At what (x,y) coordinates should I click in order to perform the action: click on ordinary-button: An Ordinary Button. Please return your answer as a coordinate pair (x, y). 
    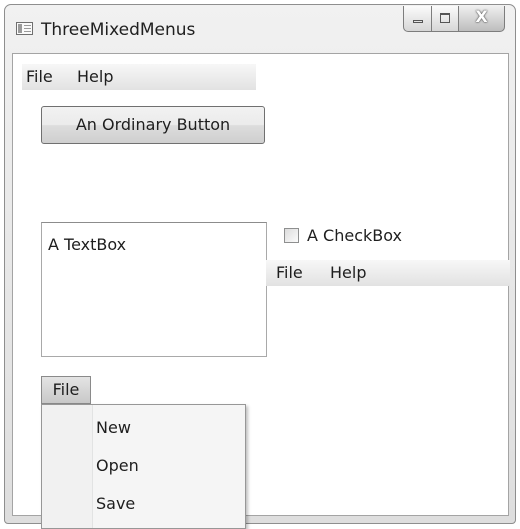
    Looking at the image, I should click on (153, 125).